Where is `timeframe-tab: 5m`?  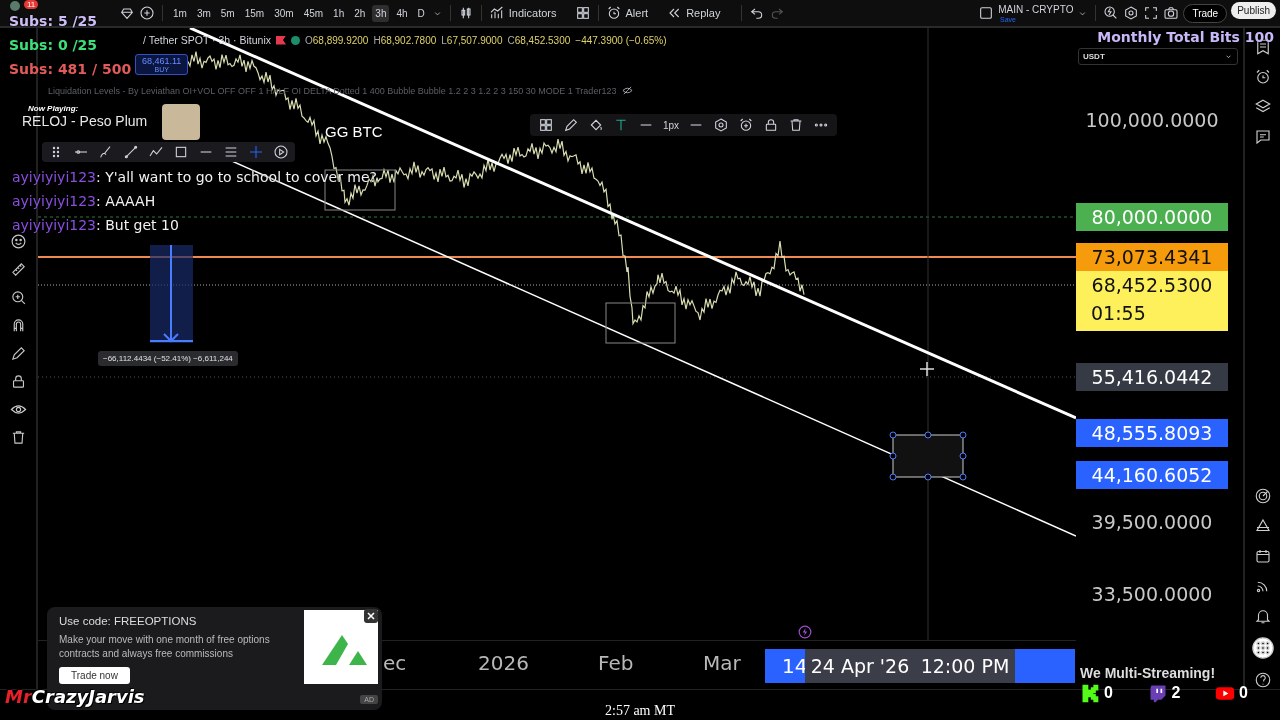
timeframe-tab: 5m is located at coordinates (227, 13).